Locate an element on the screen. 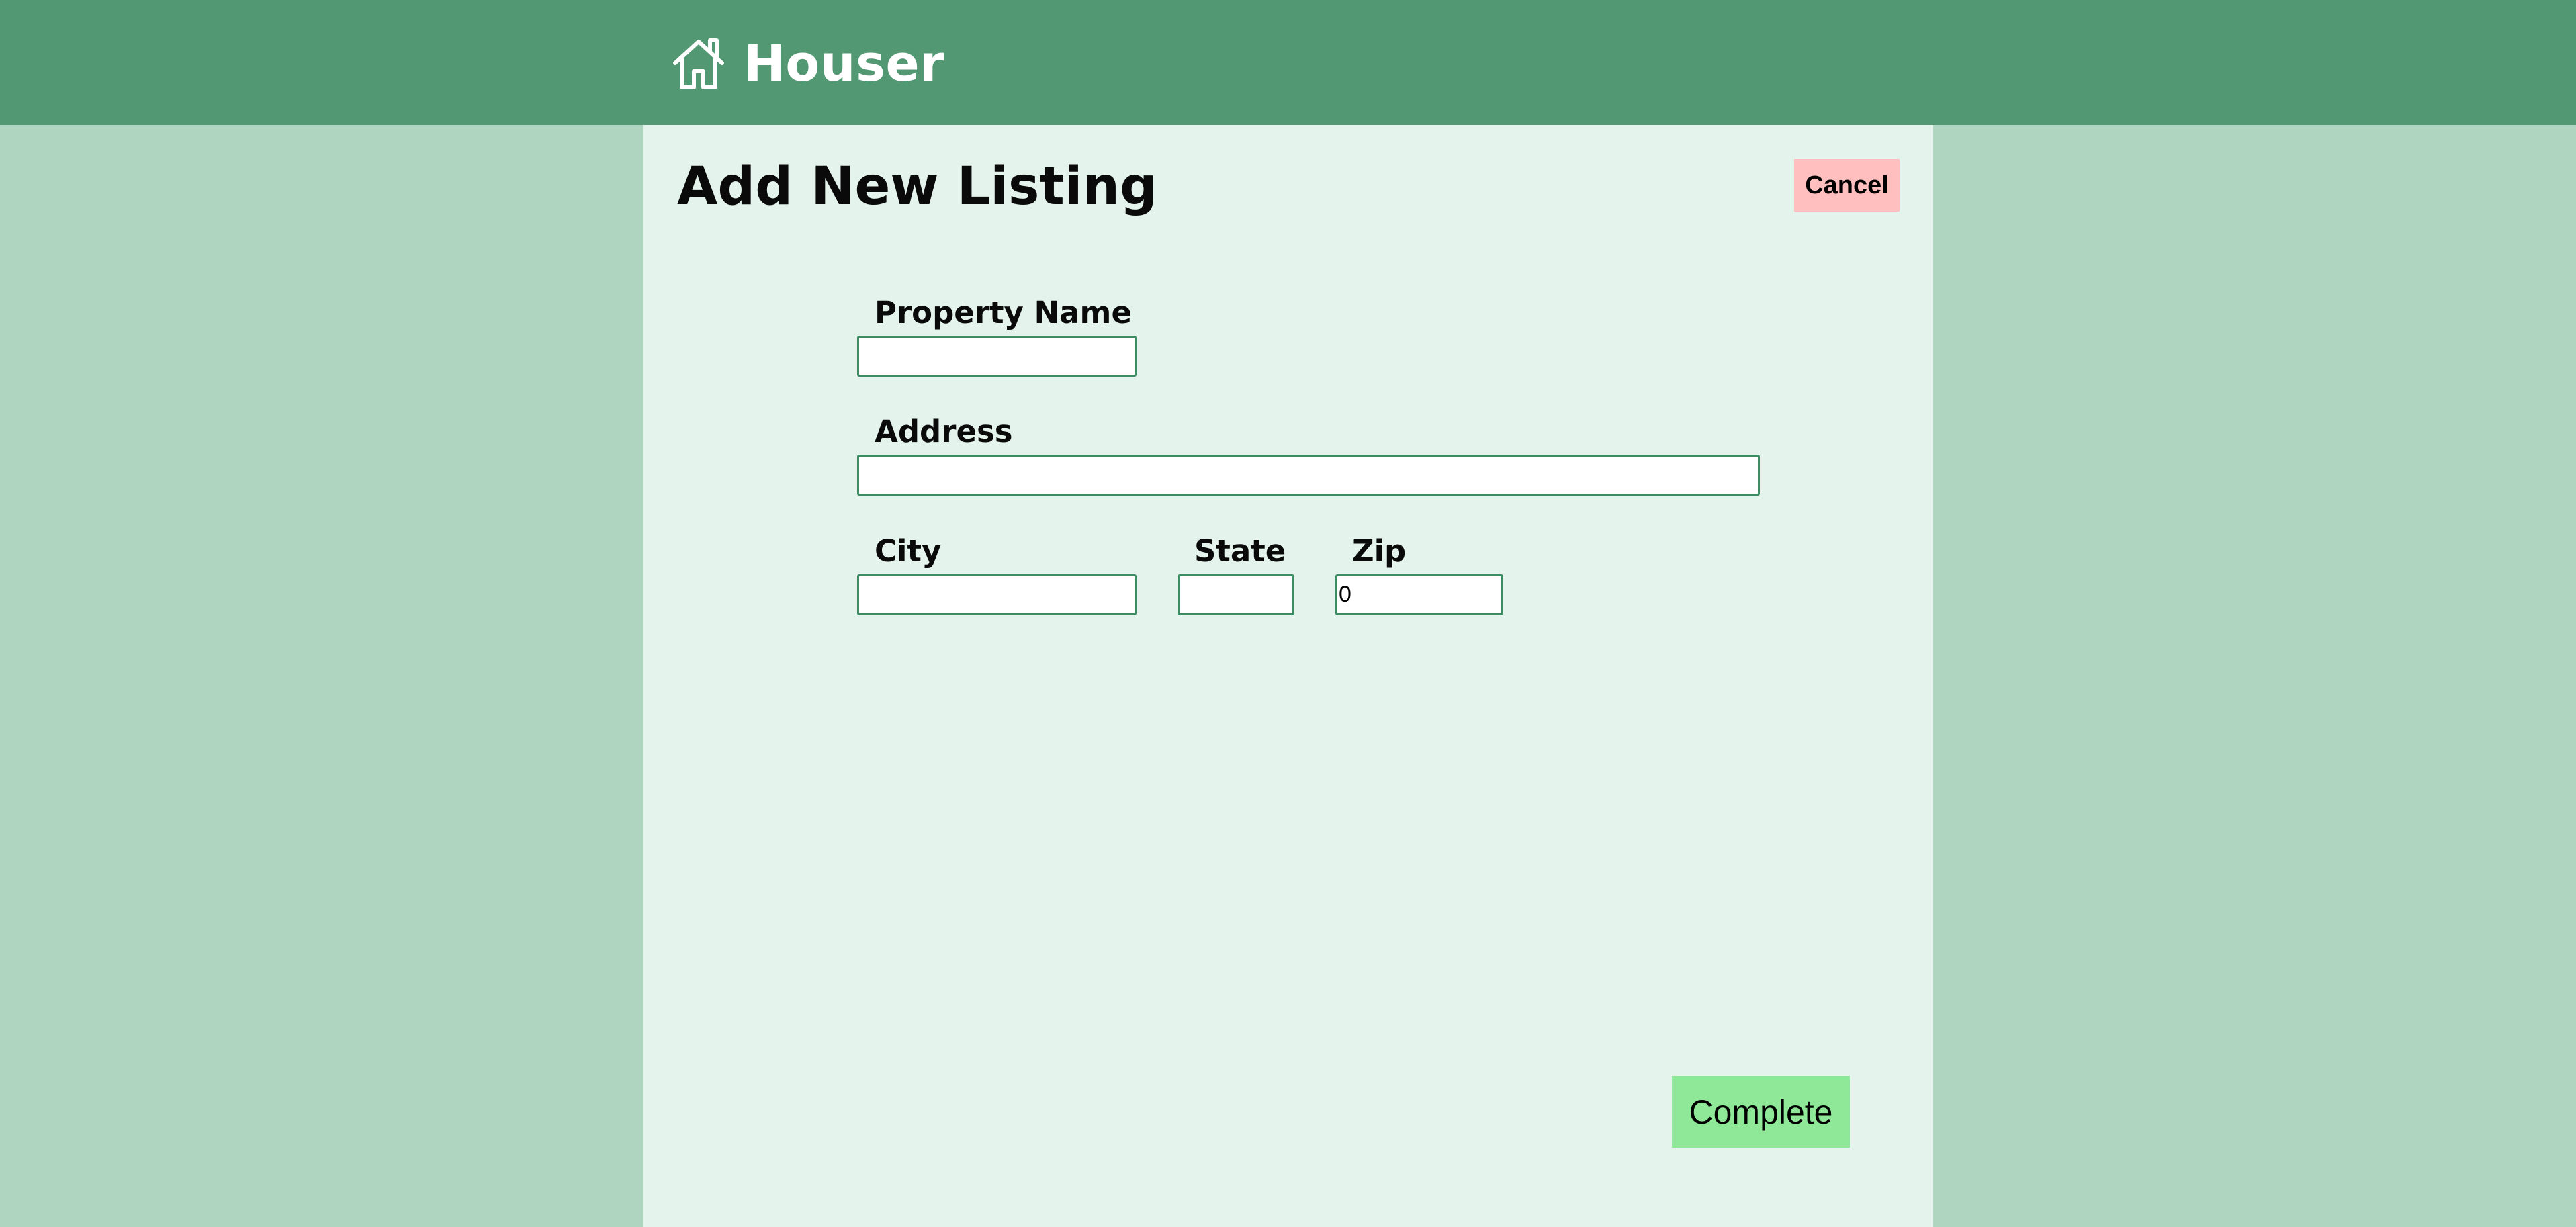 The width and height of the screenshot is (2576, 1227). zip-label: Zip is located at coordinates (1380, 551).